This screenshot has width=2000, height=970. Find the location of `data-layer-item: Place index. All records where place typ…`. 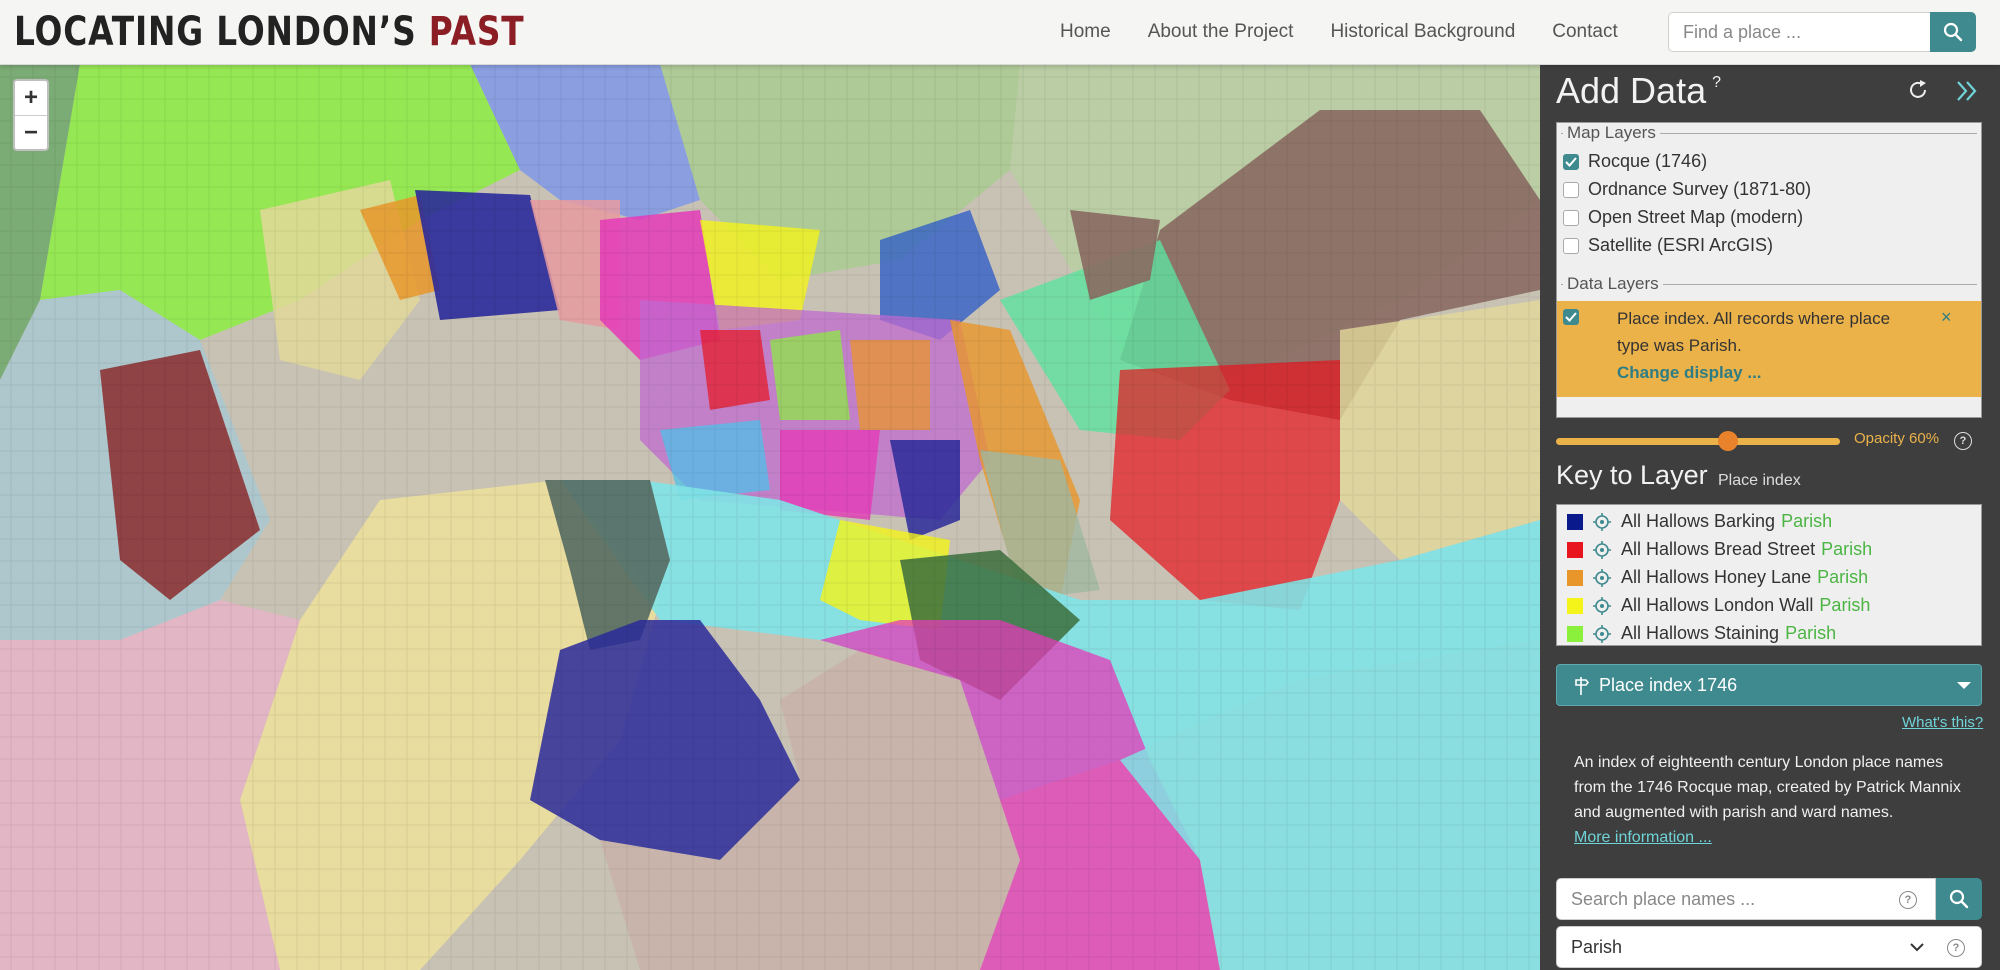

data-layer-item: Place index. All records where place typ… is located at coordinates (1769, 349).